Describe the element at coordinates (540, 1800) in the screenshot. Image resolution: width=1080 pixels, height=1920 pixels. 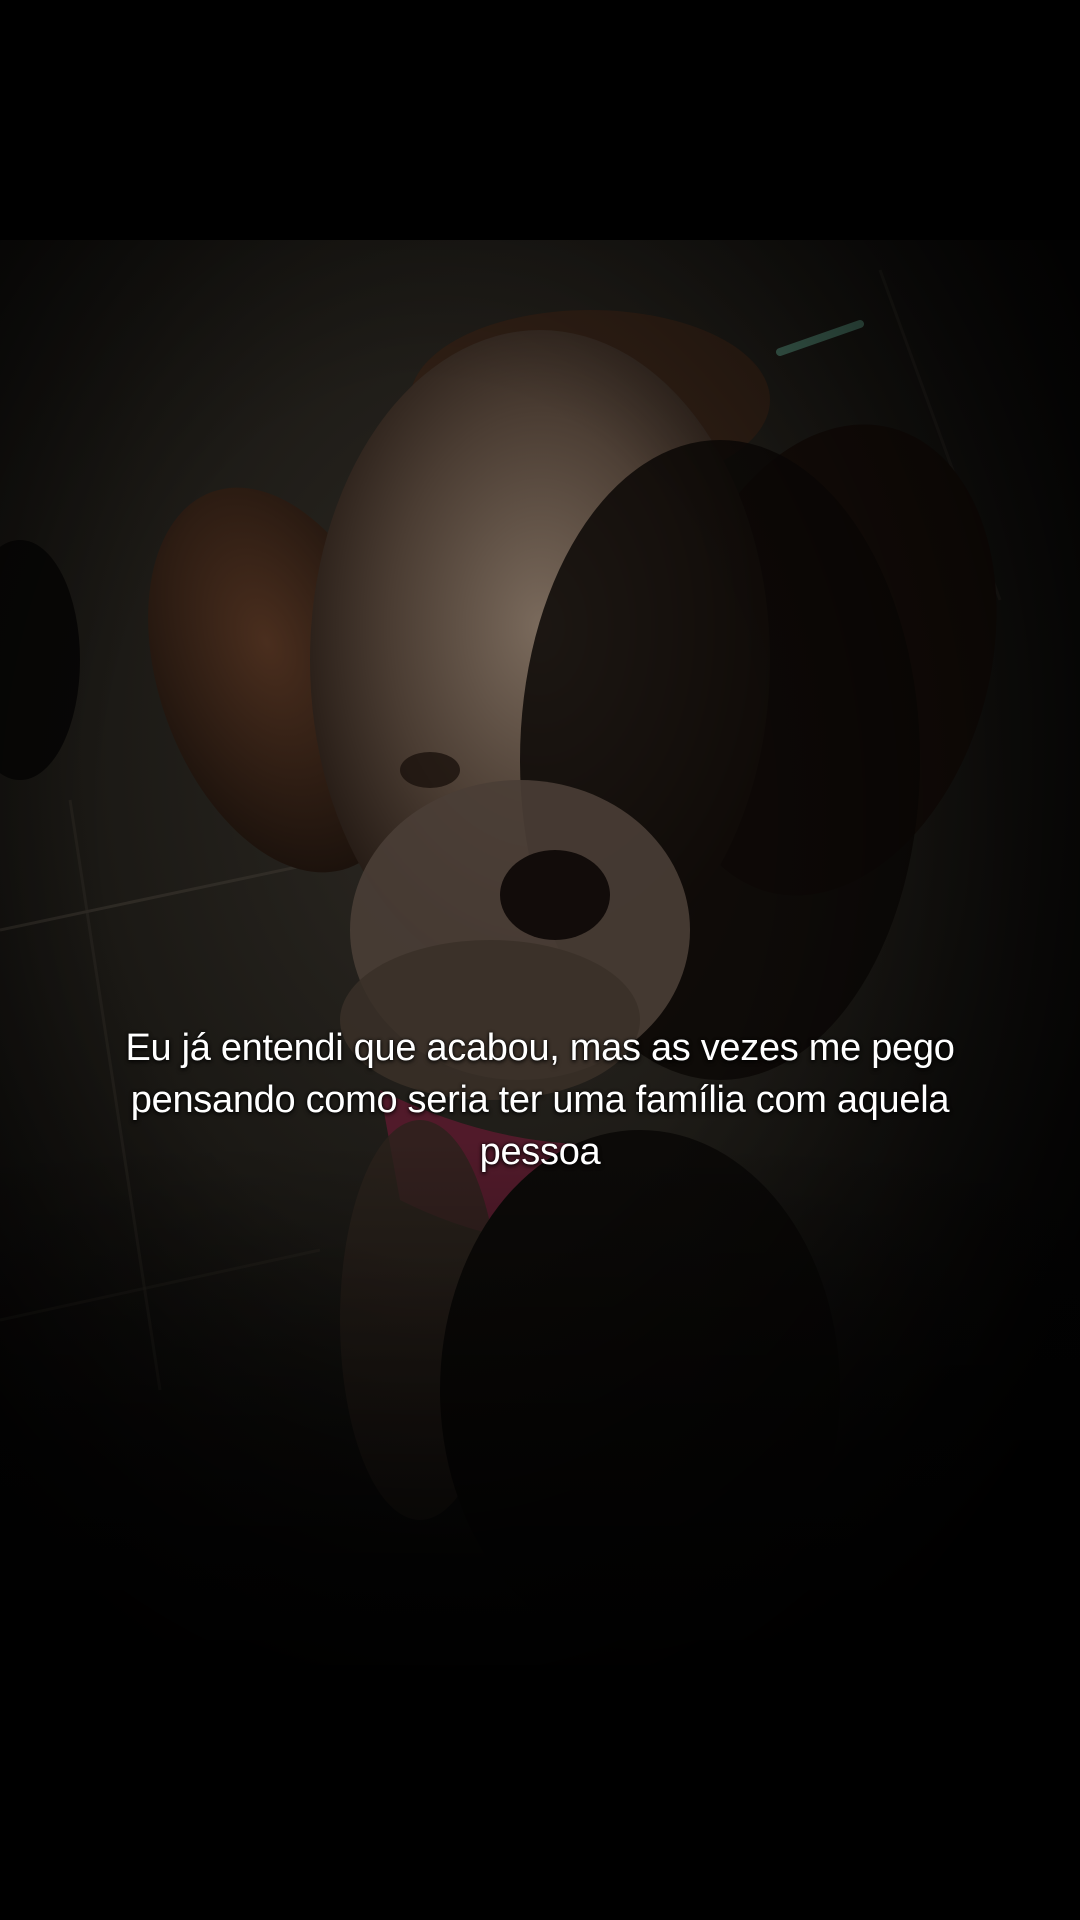
I see `letterbox-bottom` at that location.